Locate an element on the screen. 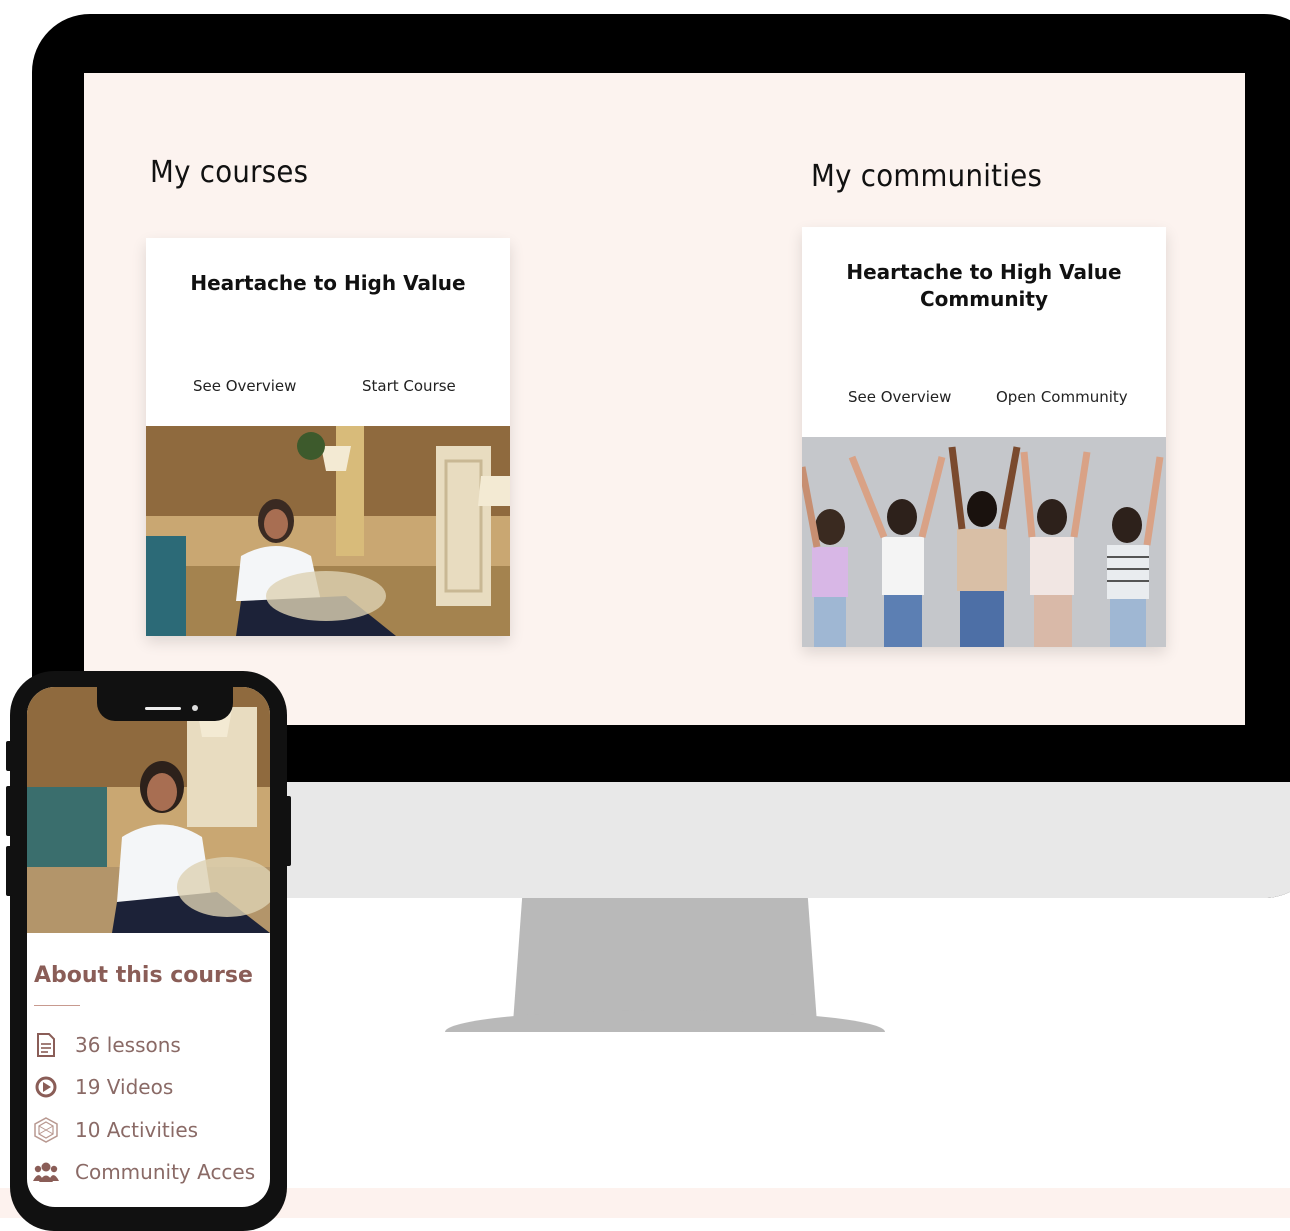  my-courses-heading: My courses is located at coordinates (229, 172).